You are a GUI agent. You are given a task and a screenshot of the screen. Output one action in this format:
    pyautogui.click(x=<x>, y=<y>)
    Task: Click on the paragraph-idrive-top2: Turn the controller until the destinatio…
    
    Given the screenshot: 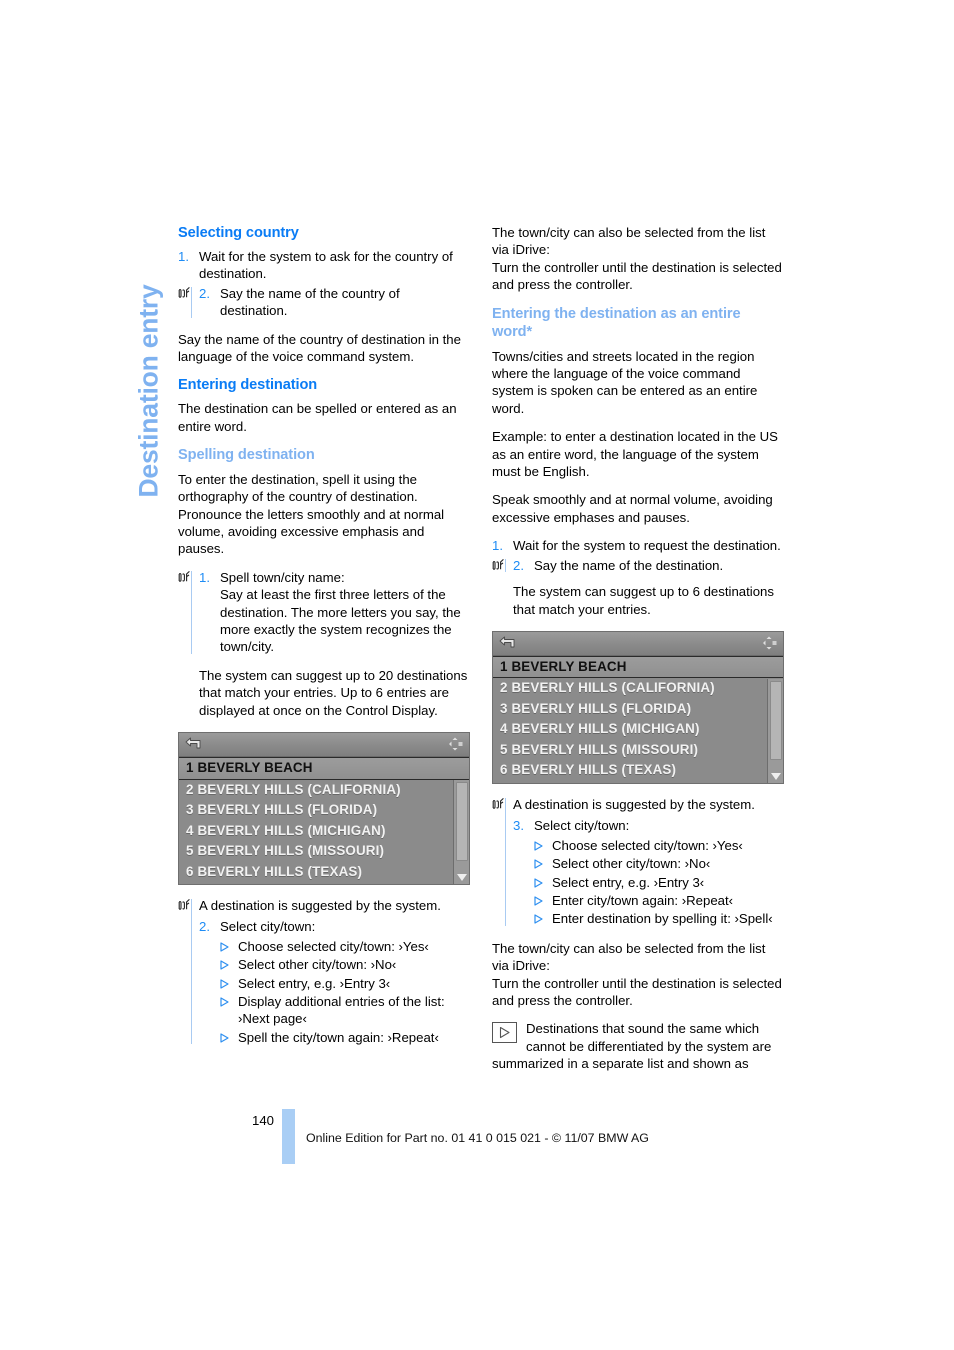 What is the action you would take?
    pyautogui.click(x=637, y=276)
    